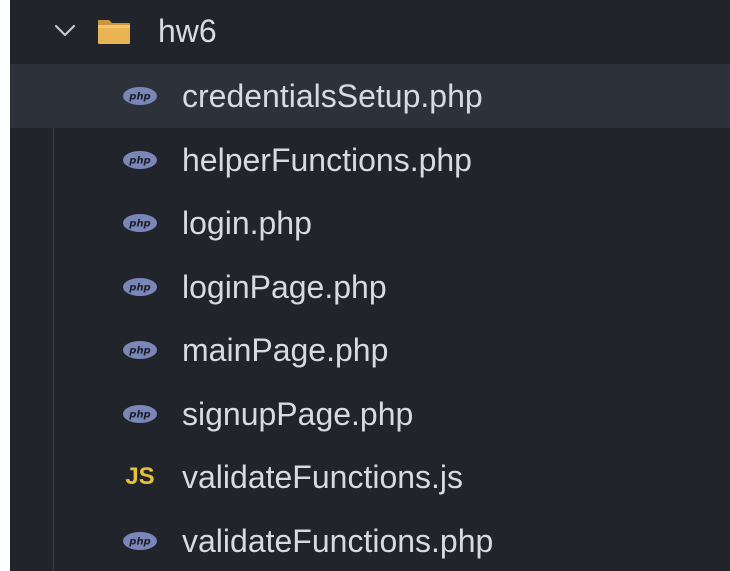  I want to click on file-name-label: mainPage.php, so click(285, 350).